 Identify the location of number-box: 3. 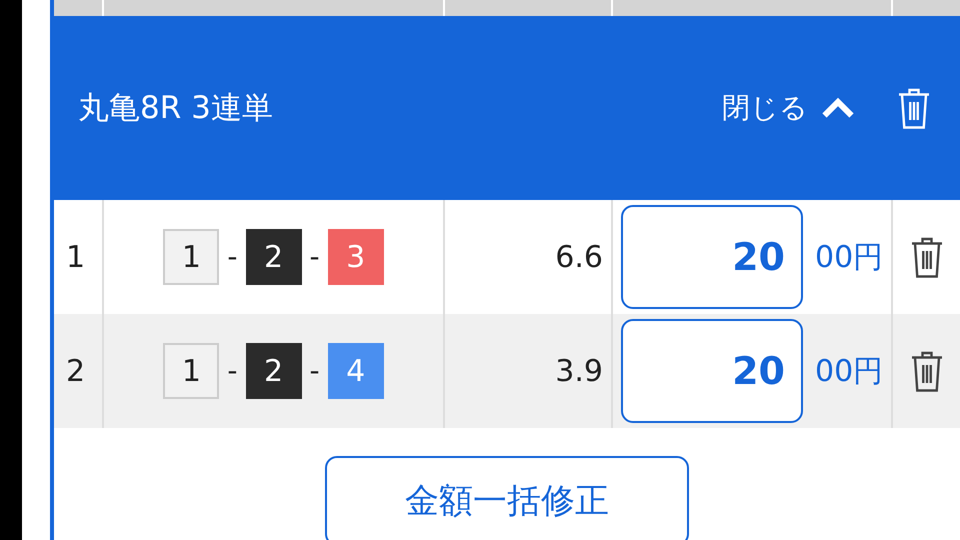
(356, 257).